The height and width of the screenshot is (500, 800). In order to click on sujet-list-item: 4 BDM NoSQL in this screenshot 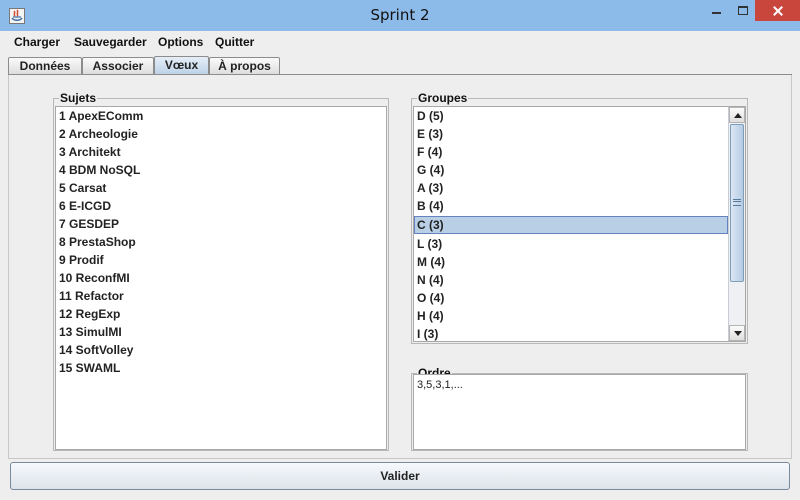, I will do `click(221, 170)`.